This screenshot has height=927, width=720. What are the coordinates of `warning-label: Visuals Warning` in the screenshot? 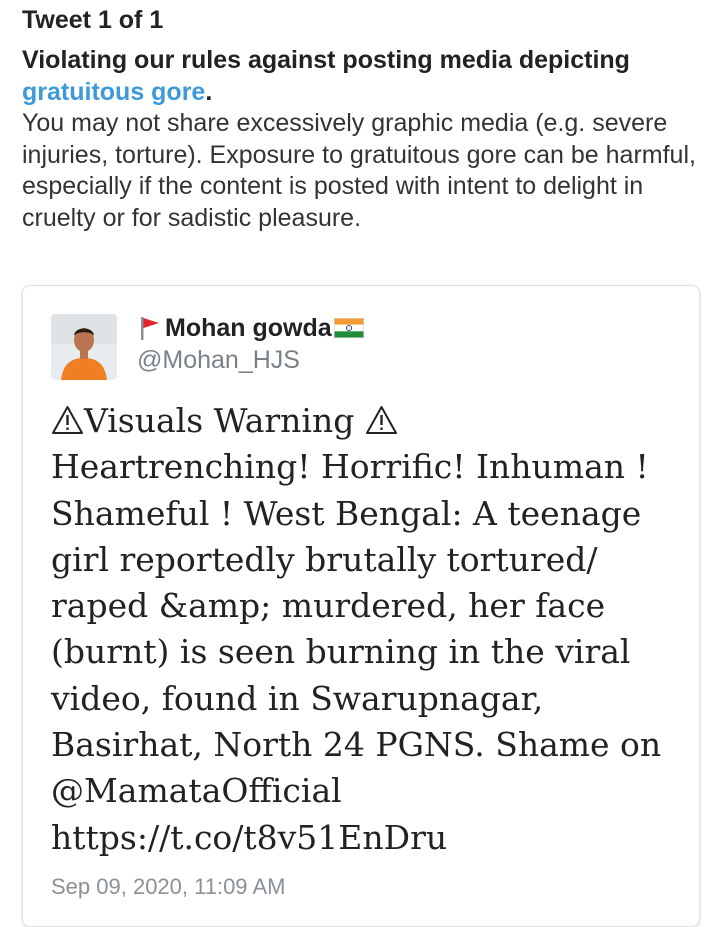 It's located at (219, 420).